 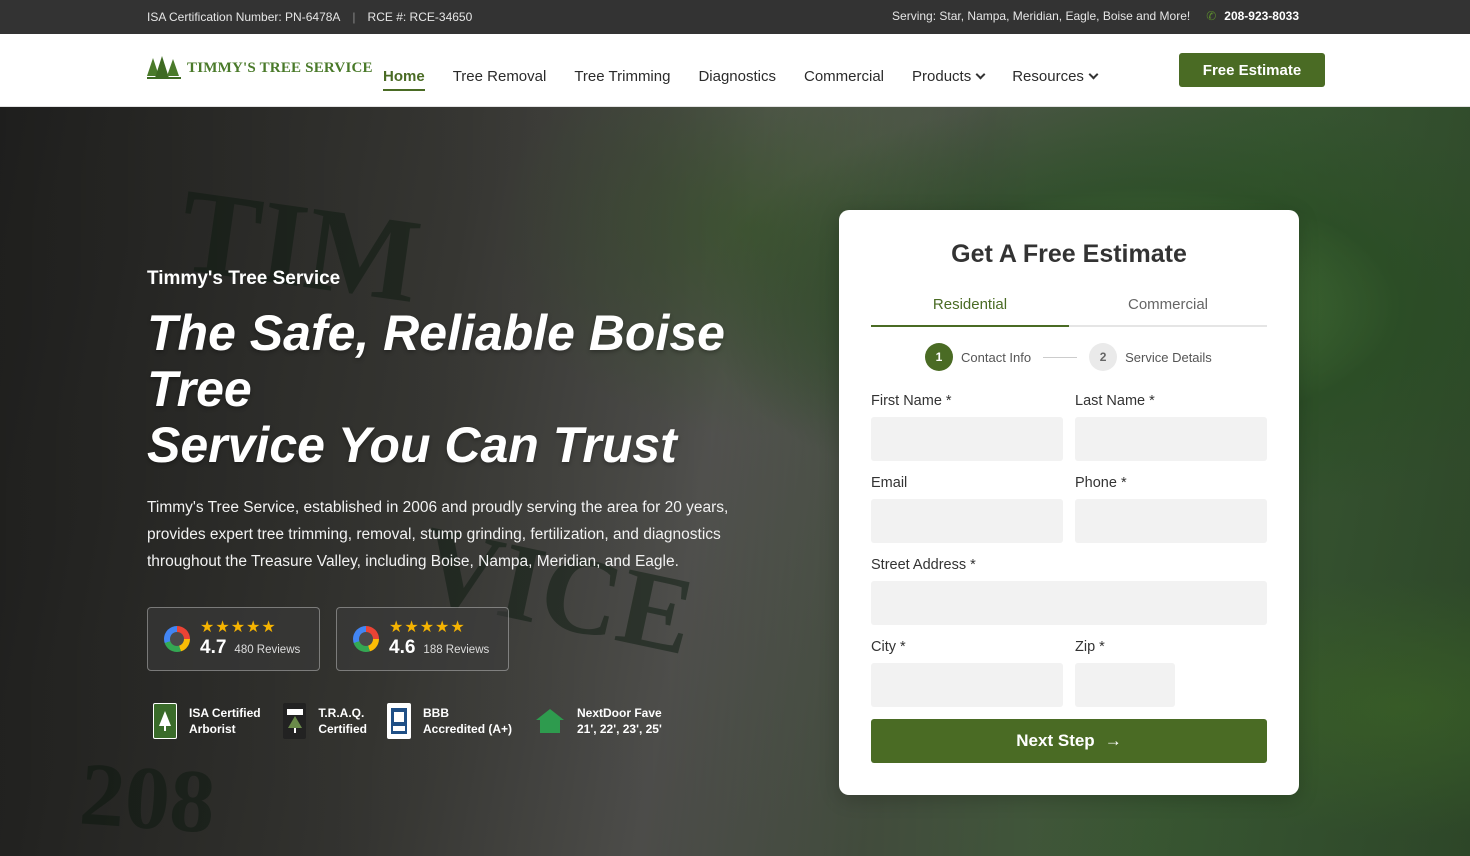 I want to click on nav-tree-trimming: Tree Trimming, so click(x=622, y=76).